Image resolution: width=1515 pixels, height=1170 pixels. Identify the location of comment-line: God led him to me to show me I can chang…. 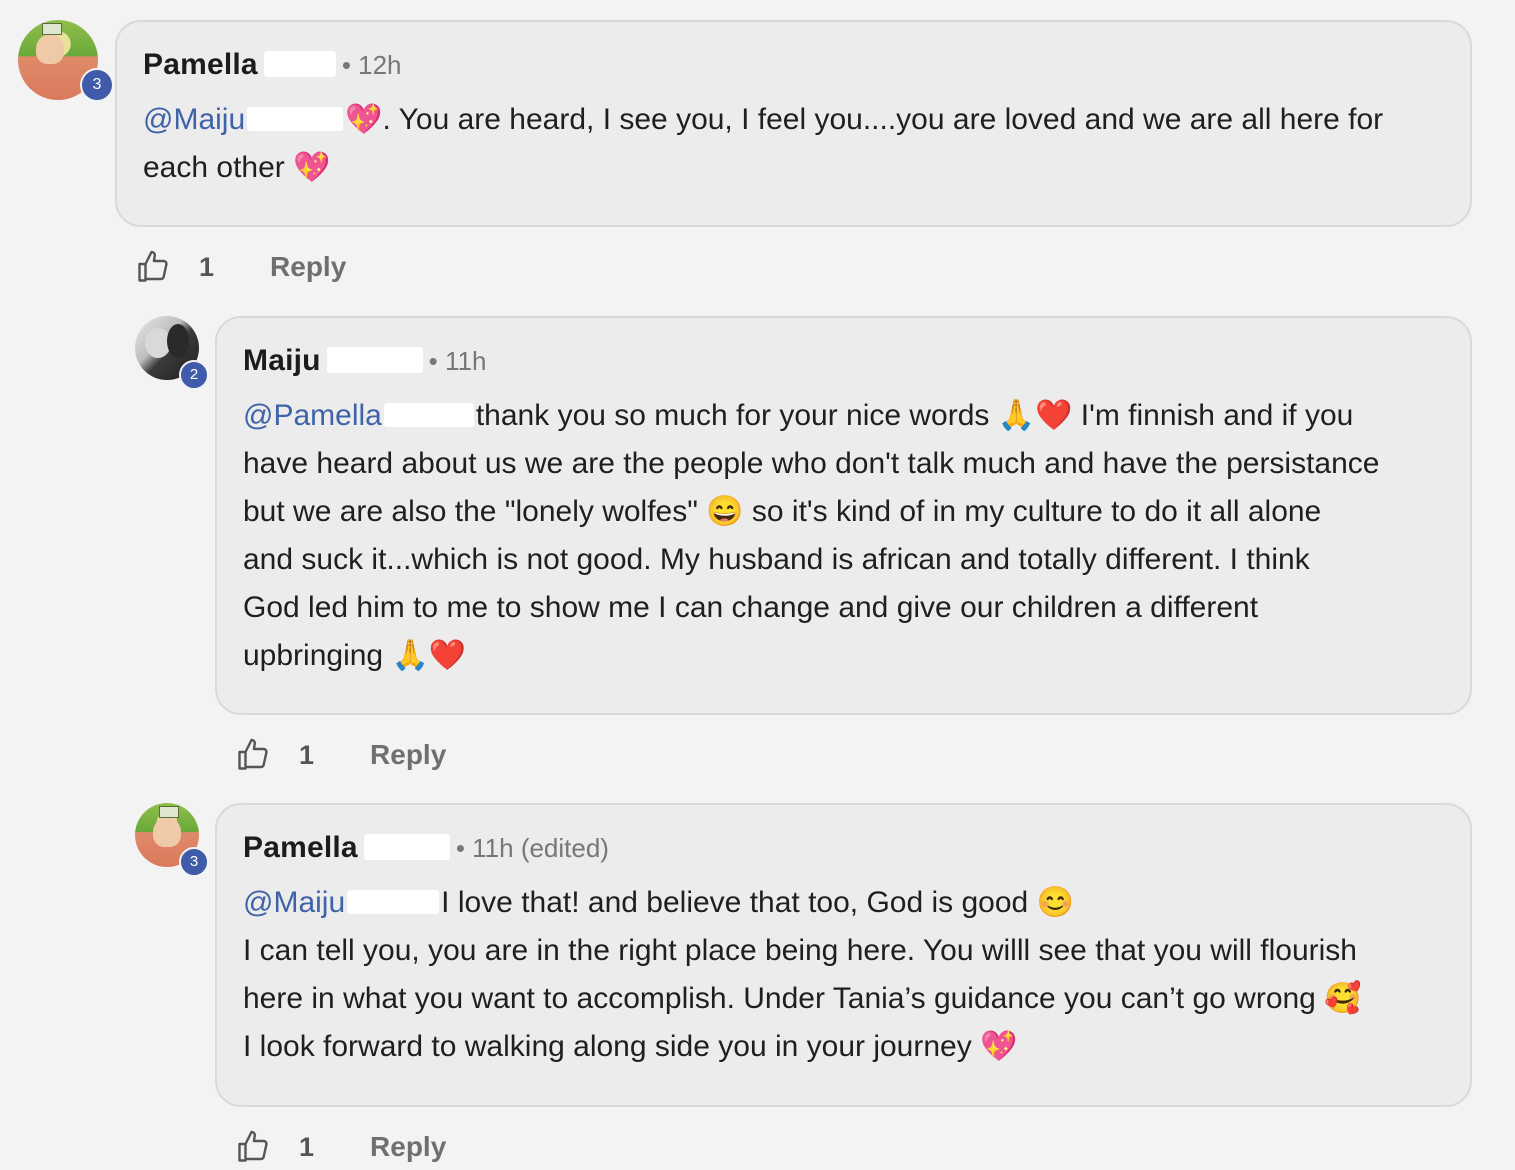
(751, 607).